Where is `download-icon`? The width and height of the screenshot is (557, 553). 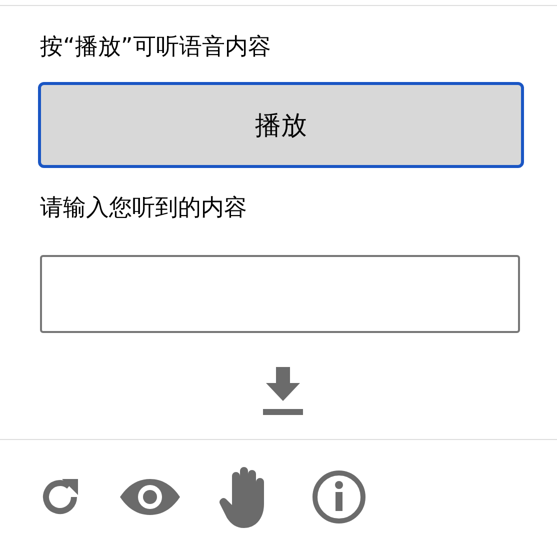 download-icon is located at coordinates (283, 391).